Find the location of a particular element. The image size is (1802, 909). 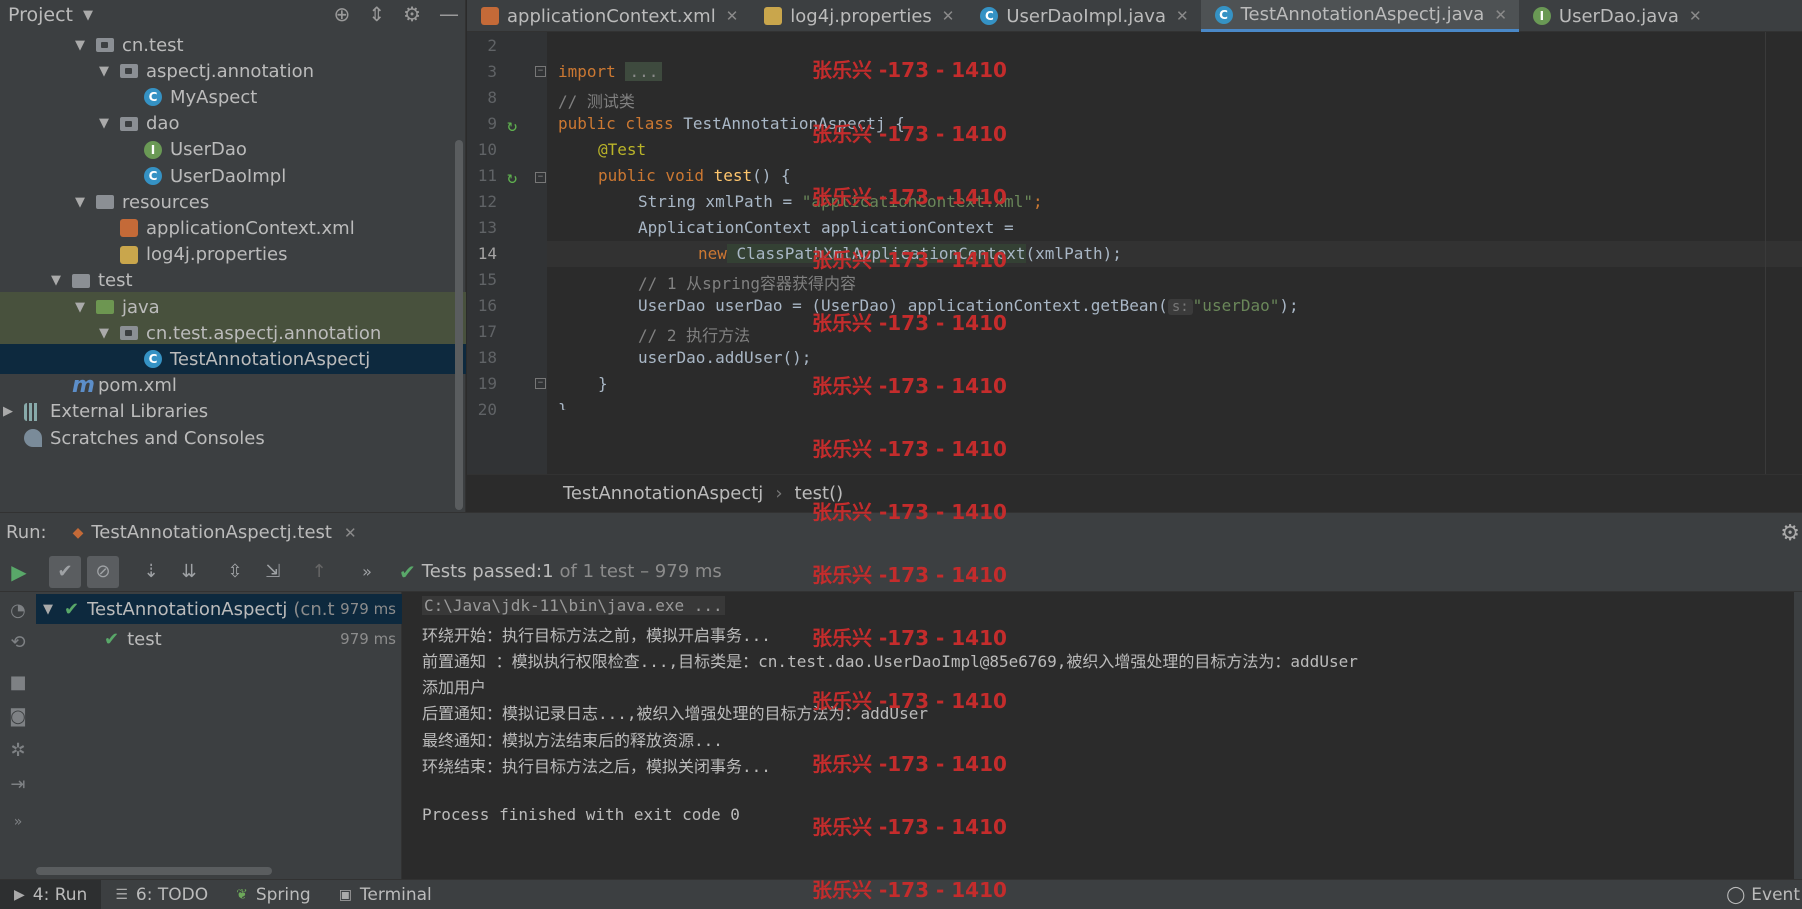

collapse-all-icon: ⇕ is located at coordinates (376, 14).